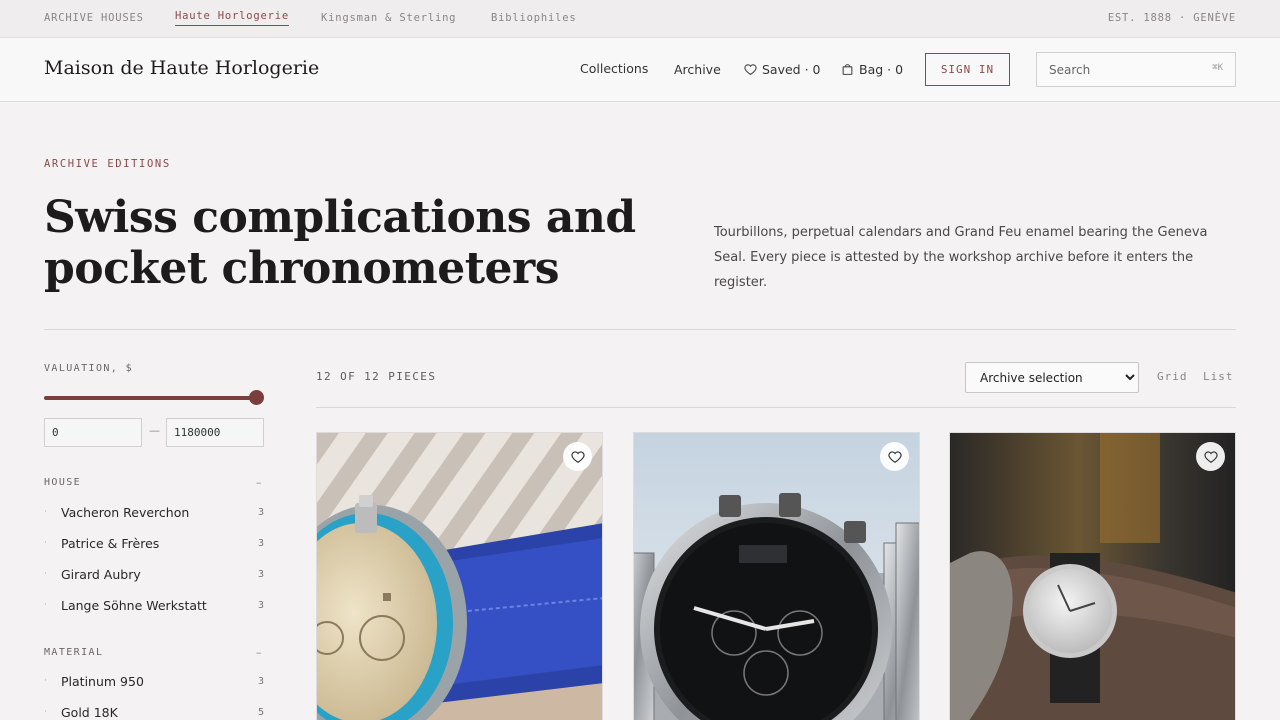  I want to click on view-grid-toggle: Grid, so click(1172, 376).